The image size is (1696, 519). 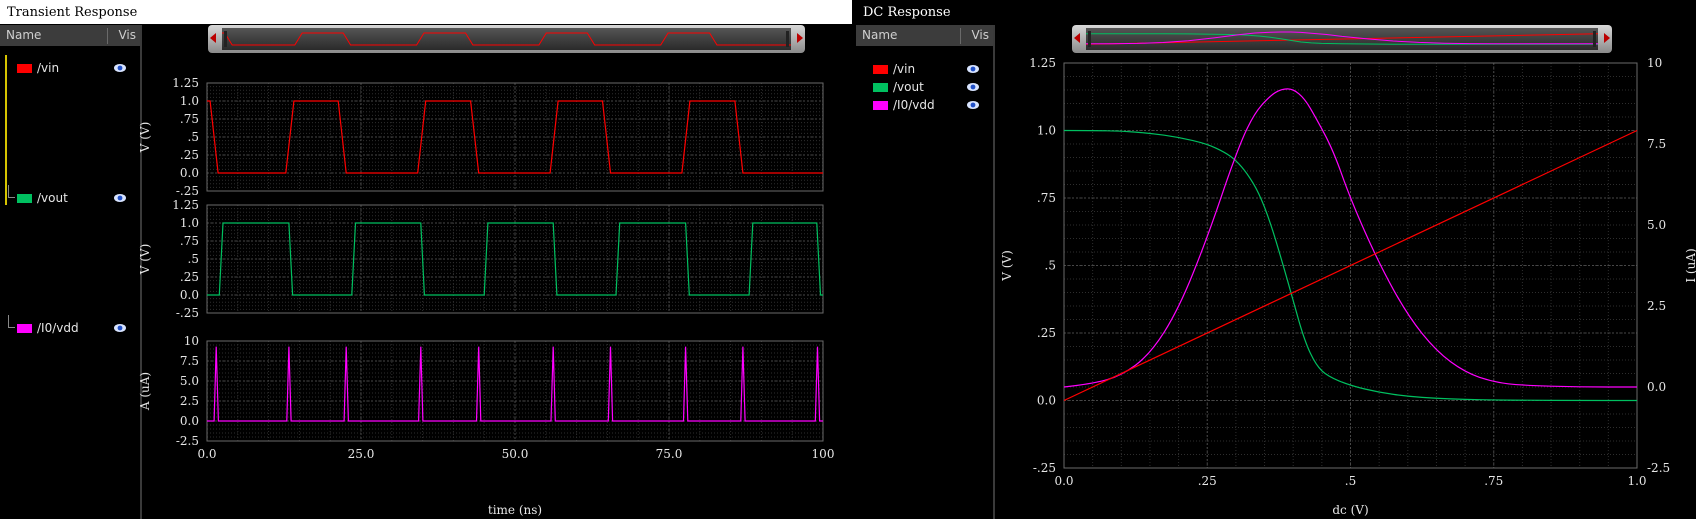 I want to click on y-tick-label: 10, so click(x=191, y=341).